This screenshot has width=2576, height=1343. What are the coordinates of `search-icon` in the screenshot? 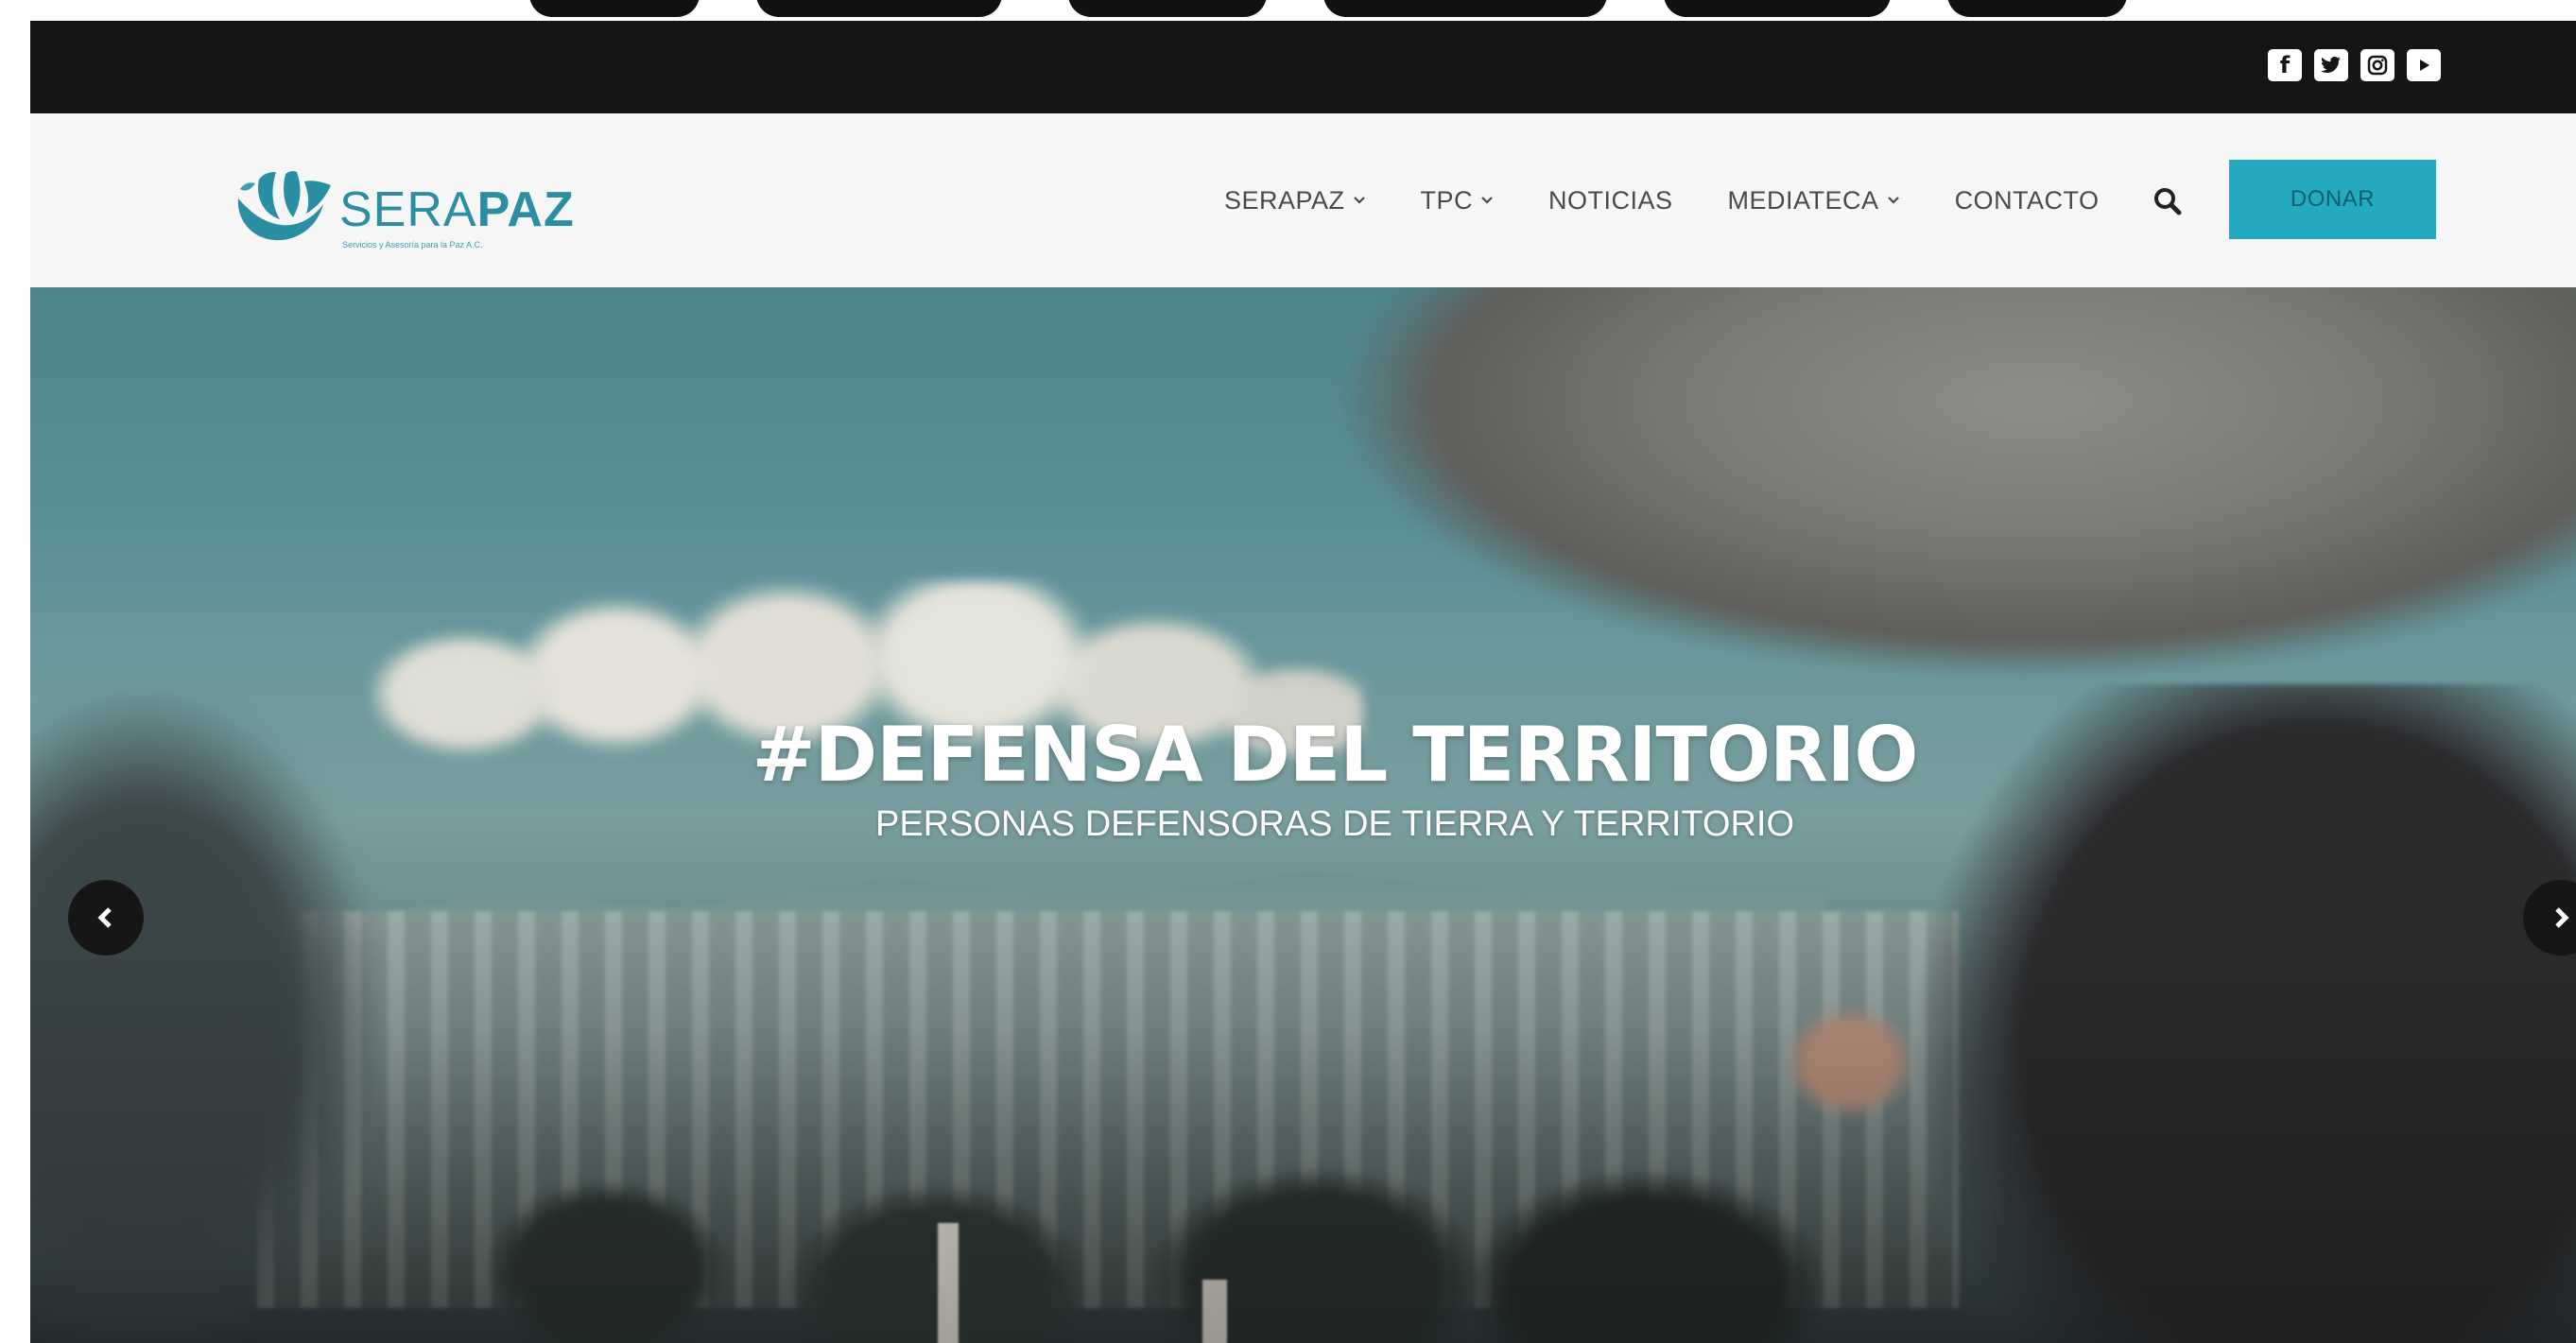 It's located at (2168, 201).